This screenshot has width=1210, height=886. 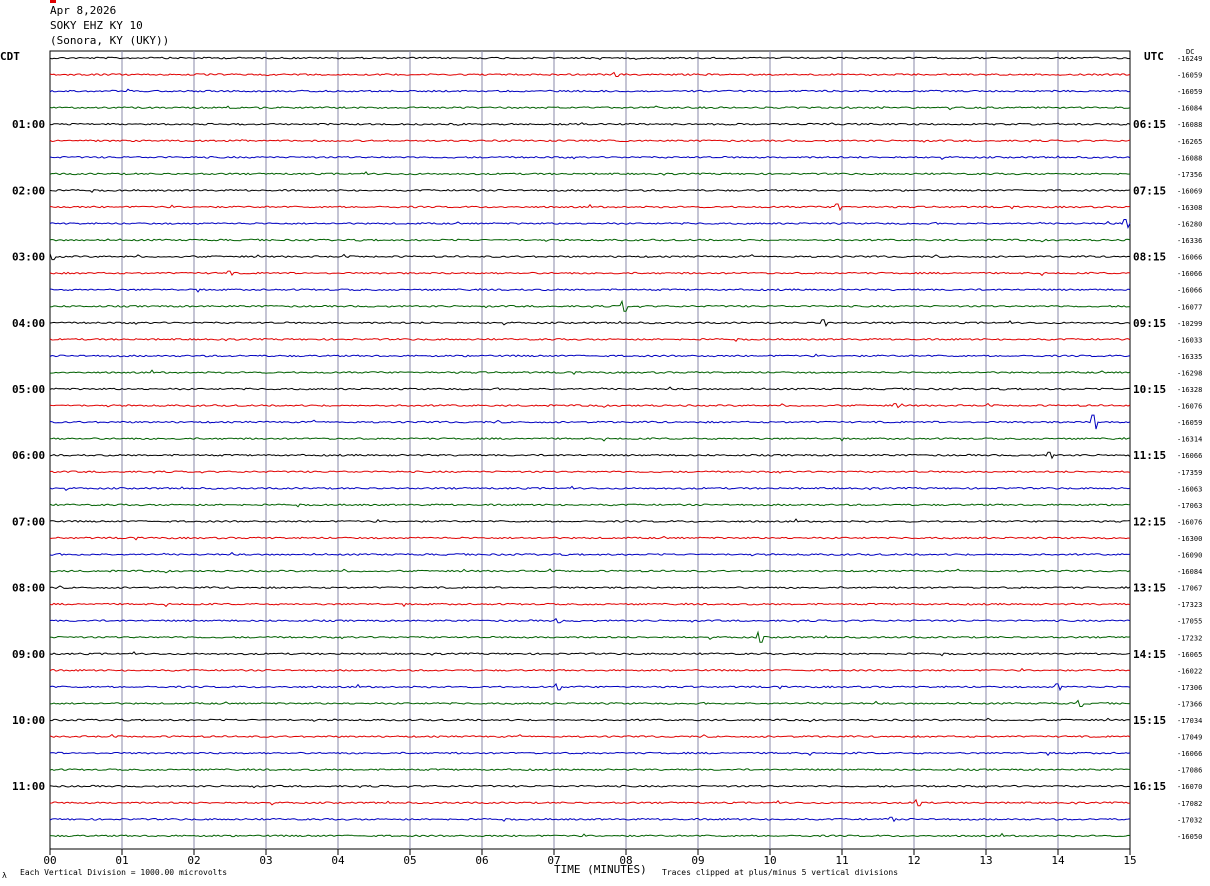 I want to click on cdt-hour-label: 04:00, so click(x=28, y=323).